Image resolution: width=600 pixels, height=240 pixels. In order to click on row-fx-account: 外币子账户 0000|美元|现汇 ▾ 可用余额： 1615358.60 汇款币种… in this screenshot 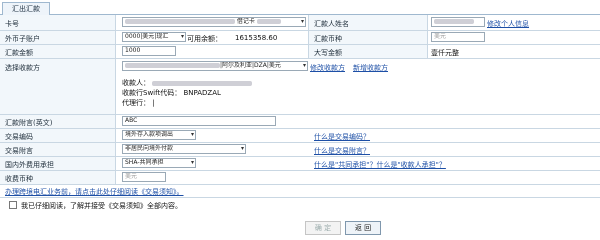, I will do `click(300, 38)`.